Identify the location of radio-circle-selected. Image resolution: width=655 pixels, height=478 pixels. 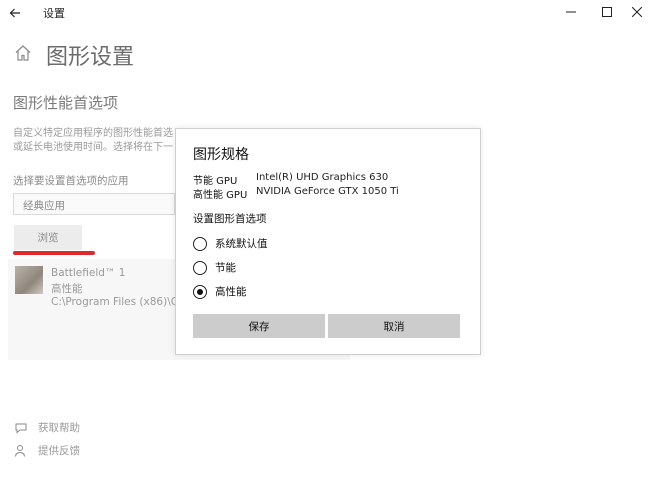
(200, 291).